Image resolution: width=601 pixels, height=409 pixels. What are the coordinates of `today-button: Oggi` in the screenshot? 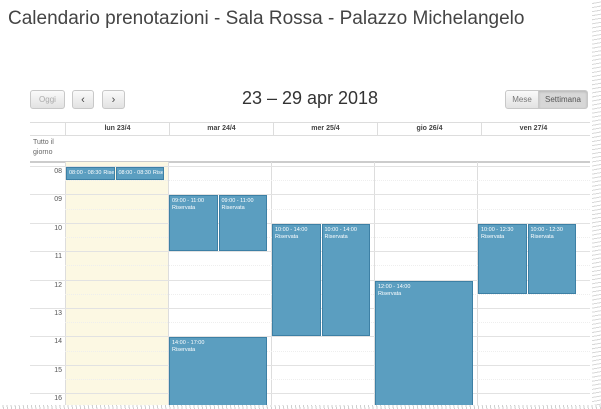 It's located at (47, 99).